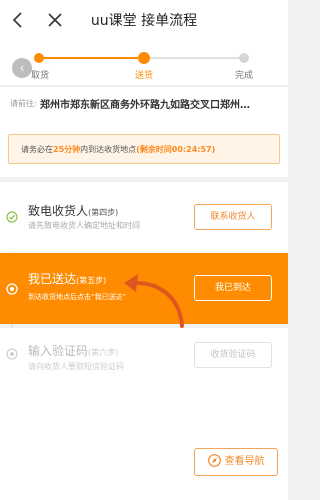  What do you see at coordinates (12, 217) in the screenshot?
I see `check-circle-icon` at bounding box center [12, 217].